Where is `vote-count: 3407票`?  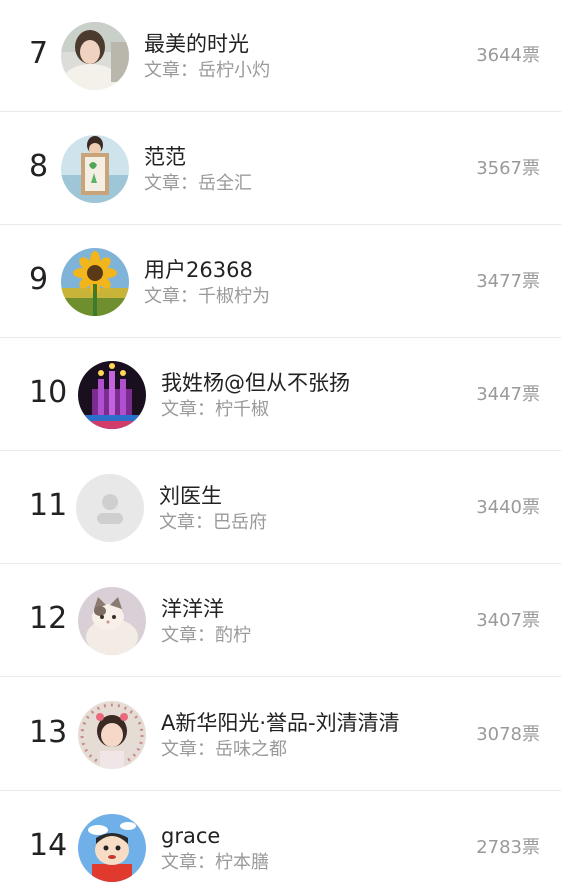
vote-count: 3407票 is located at coordinates (508, 620).